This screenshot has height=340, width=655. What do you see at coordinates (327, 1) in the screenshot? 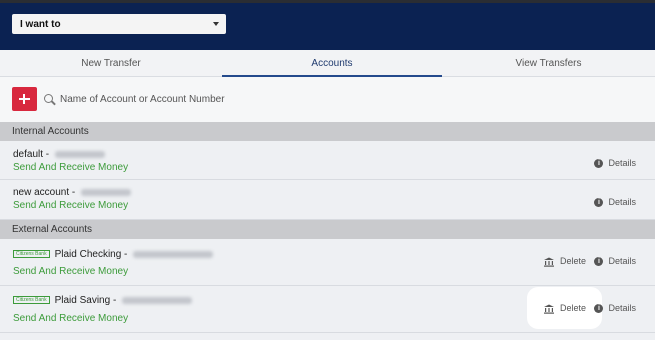
I see `window-edge` at bounding box center [327, 1].